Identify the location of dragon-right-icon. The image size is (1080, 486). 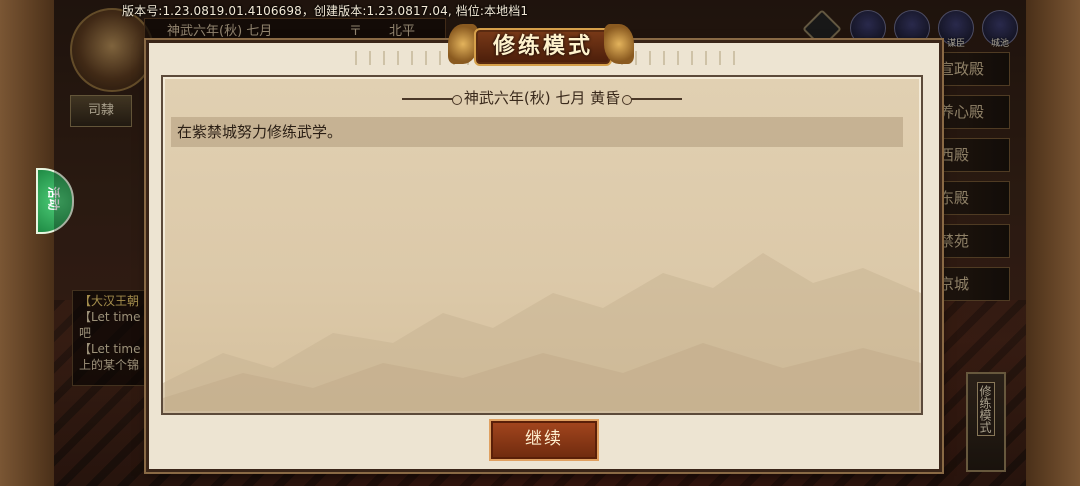
(619, 44).